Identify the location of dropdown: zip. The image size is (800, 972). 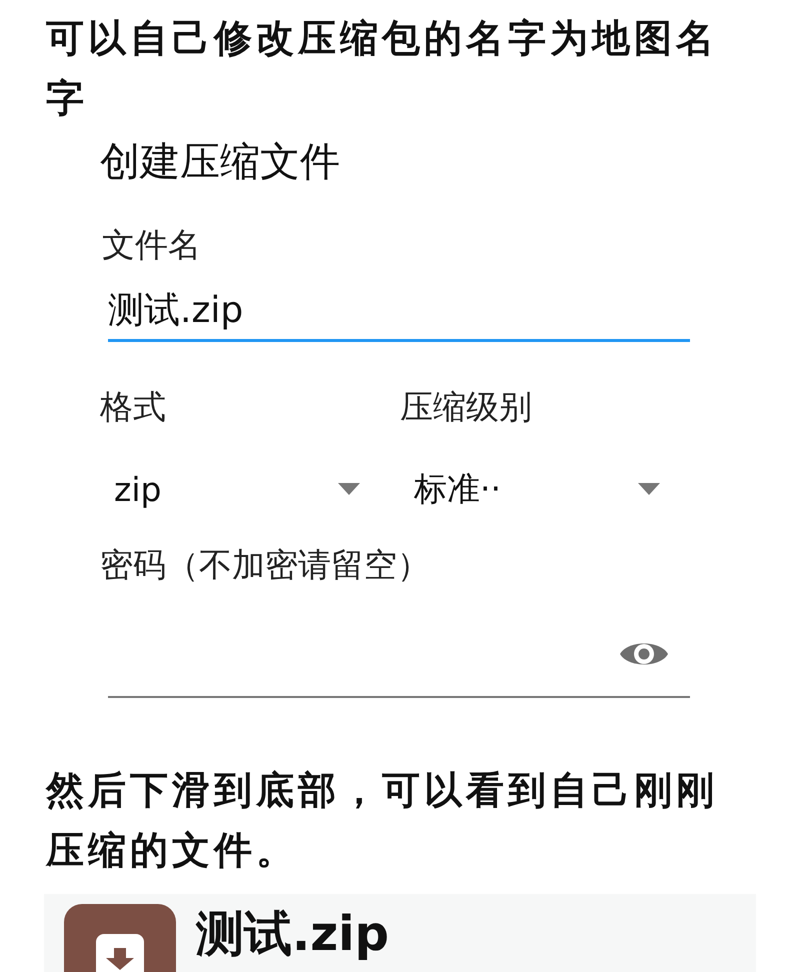
(250, 489).